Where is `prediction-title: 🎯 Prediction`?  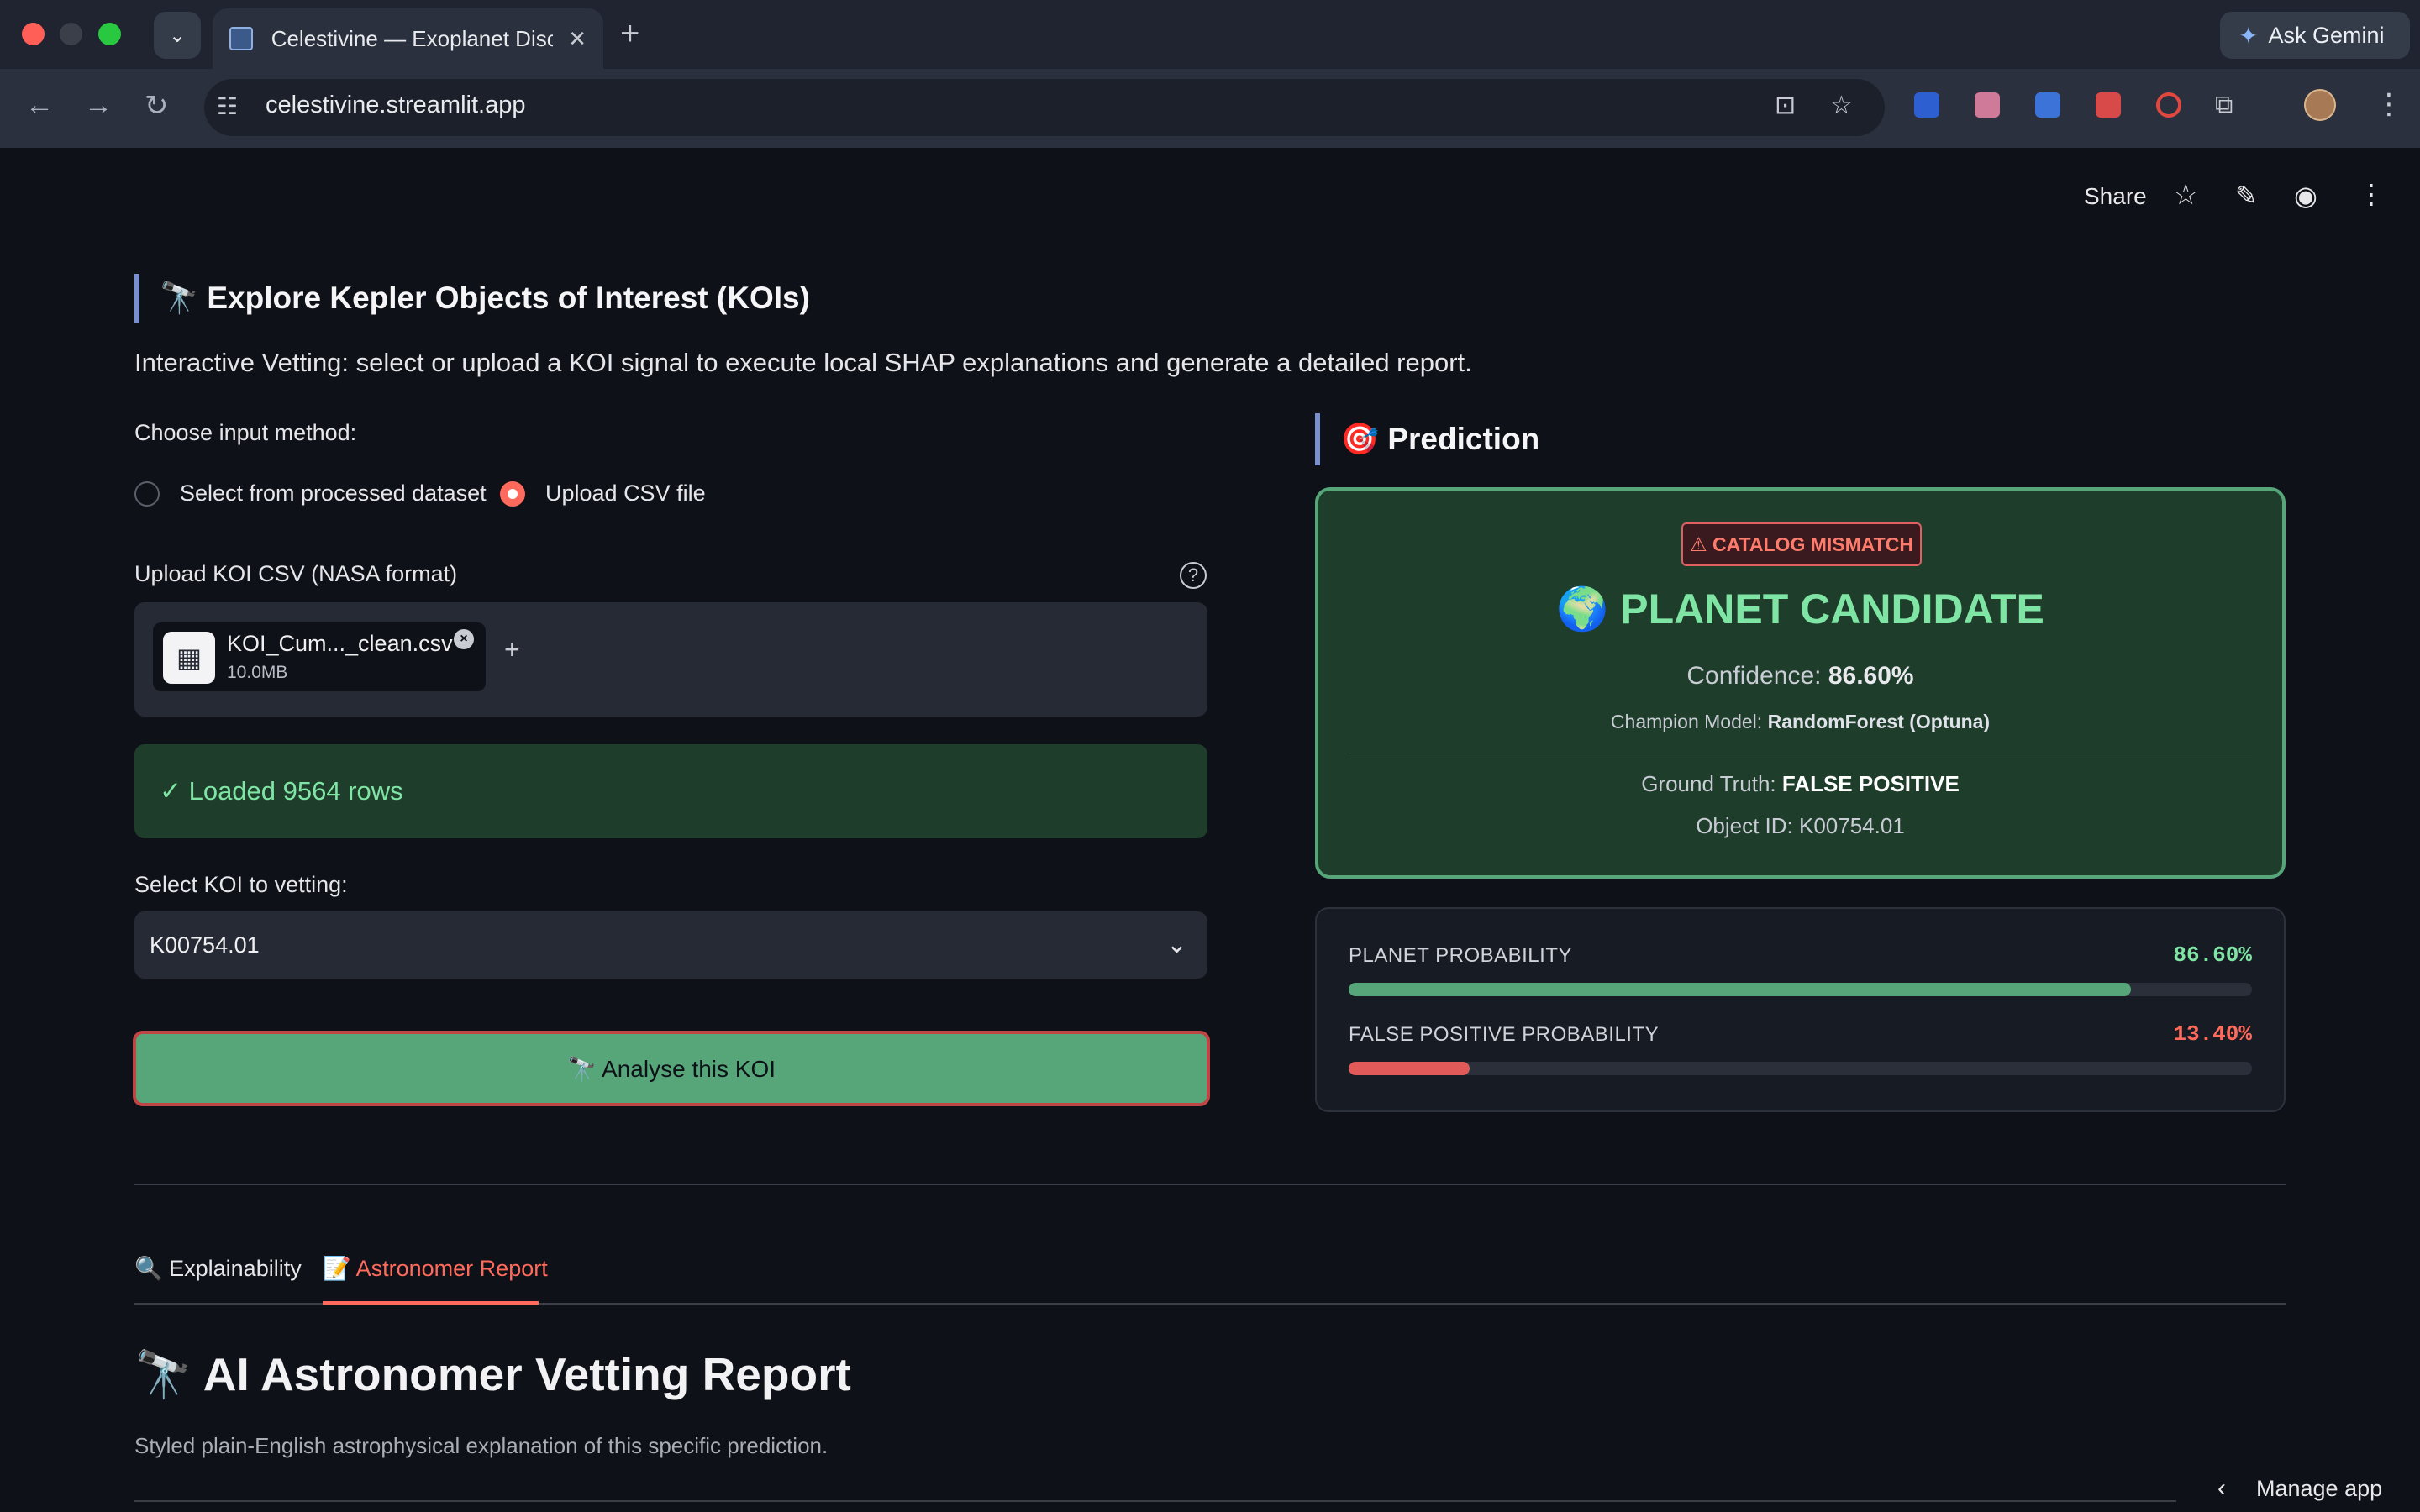
prediction-title: 🎯 Prediction is located at coordinates (1427, 439).